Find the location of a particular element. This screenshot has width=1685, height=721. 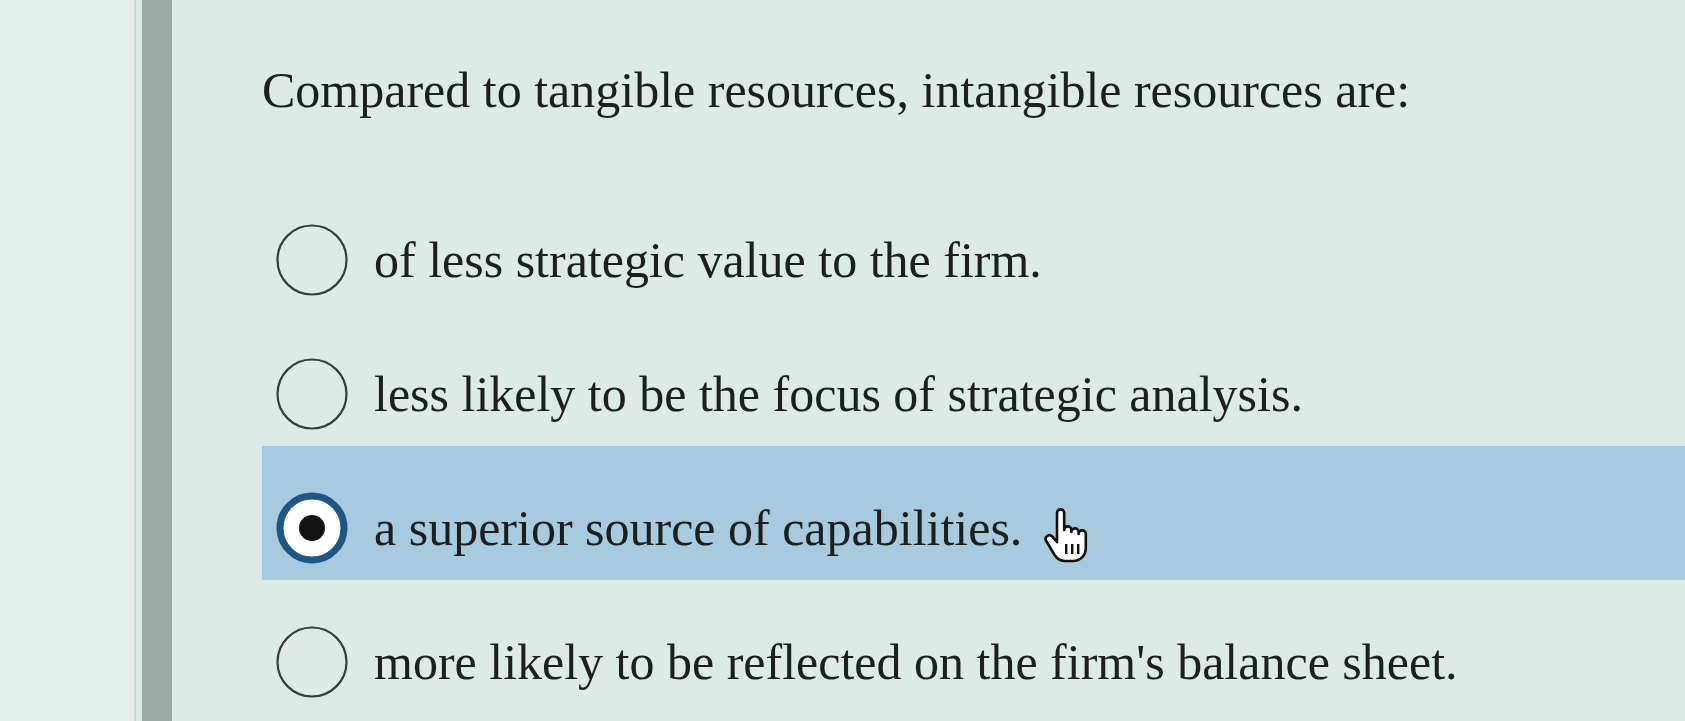

option-text: more likely to be reflected on the firm's balance sheet. is located at coordinates (916, 662).